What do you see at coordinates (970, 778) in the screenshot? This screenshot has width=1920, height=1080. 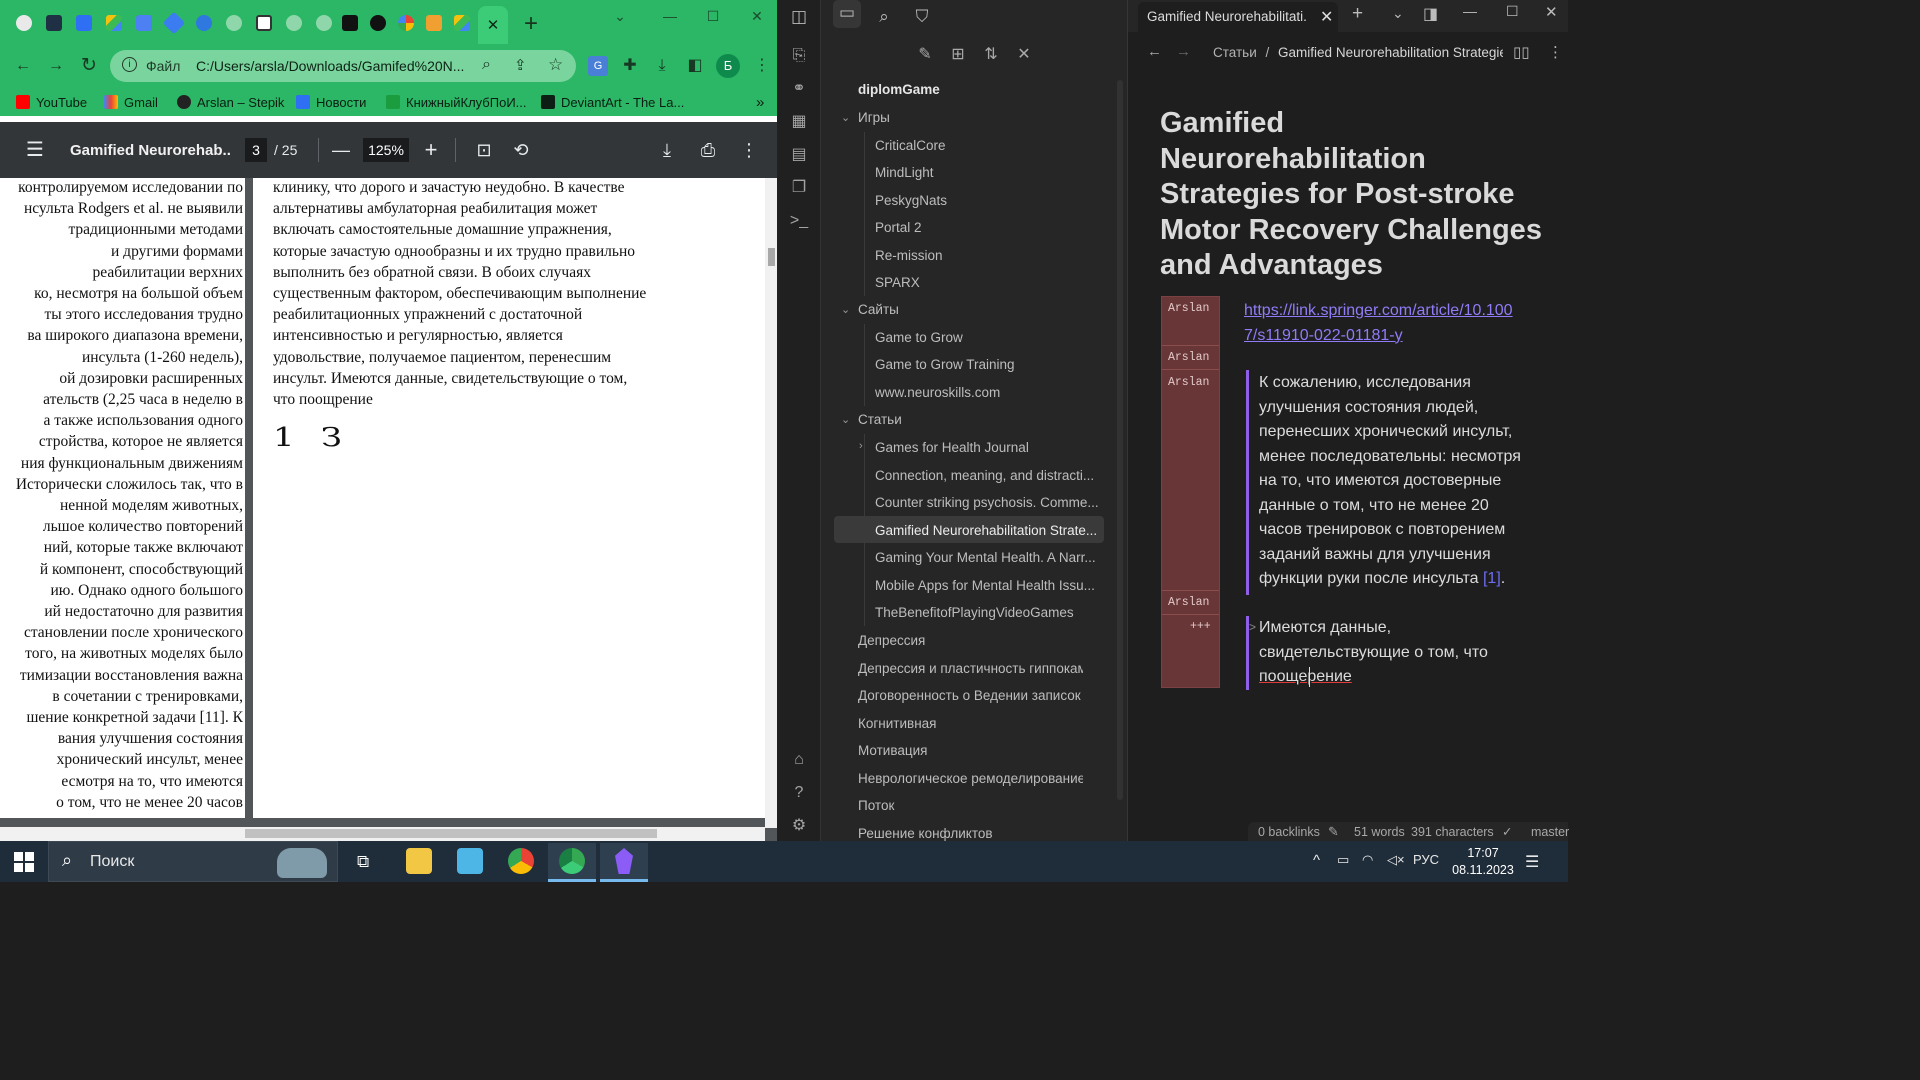 I see `tree-file: Неврологическое ремоделирование` at bounding box center [970, 778].